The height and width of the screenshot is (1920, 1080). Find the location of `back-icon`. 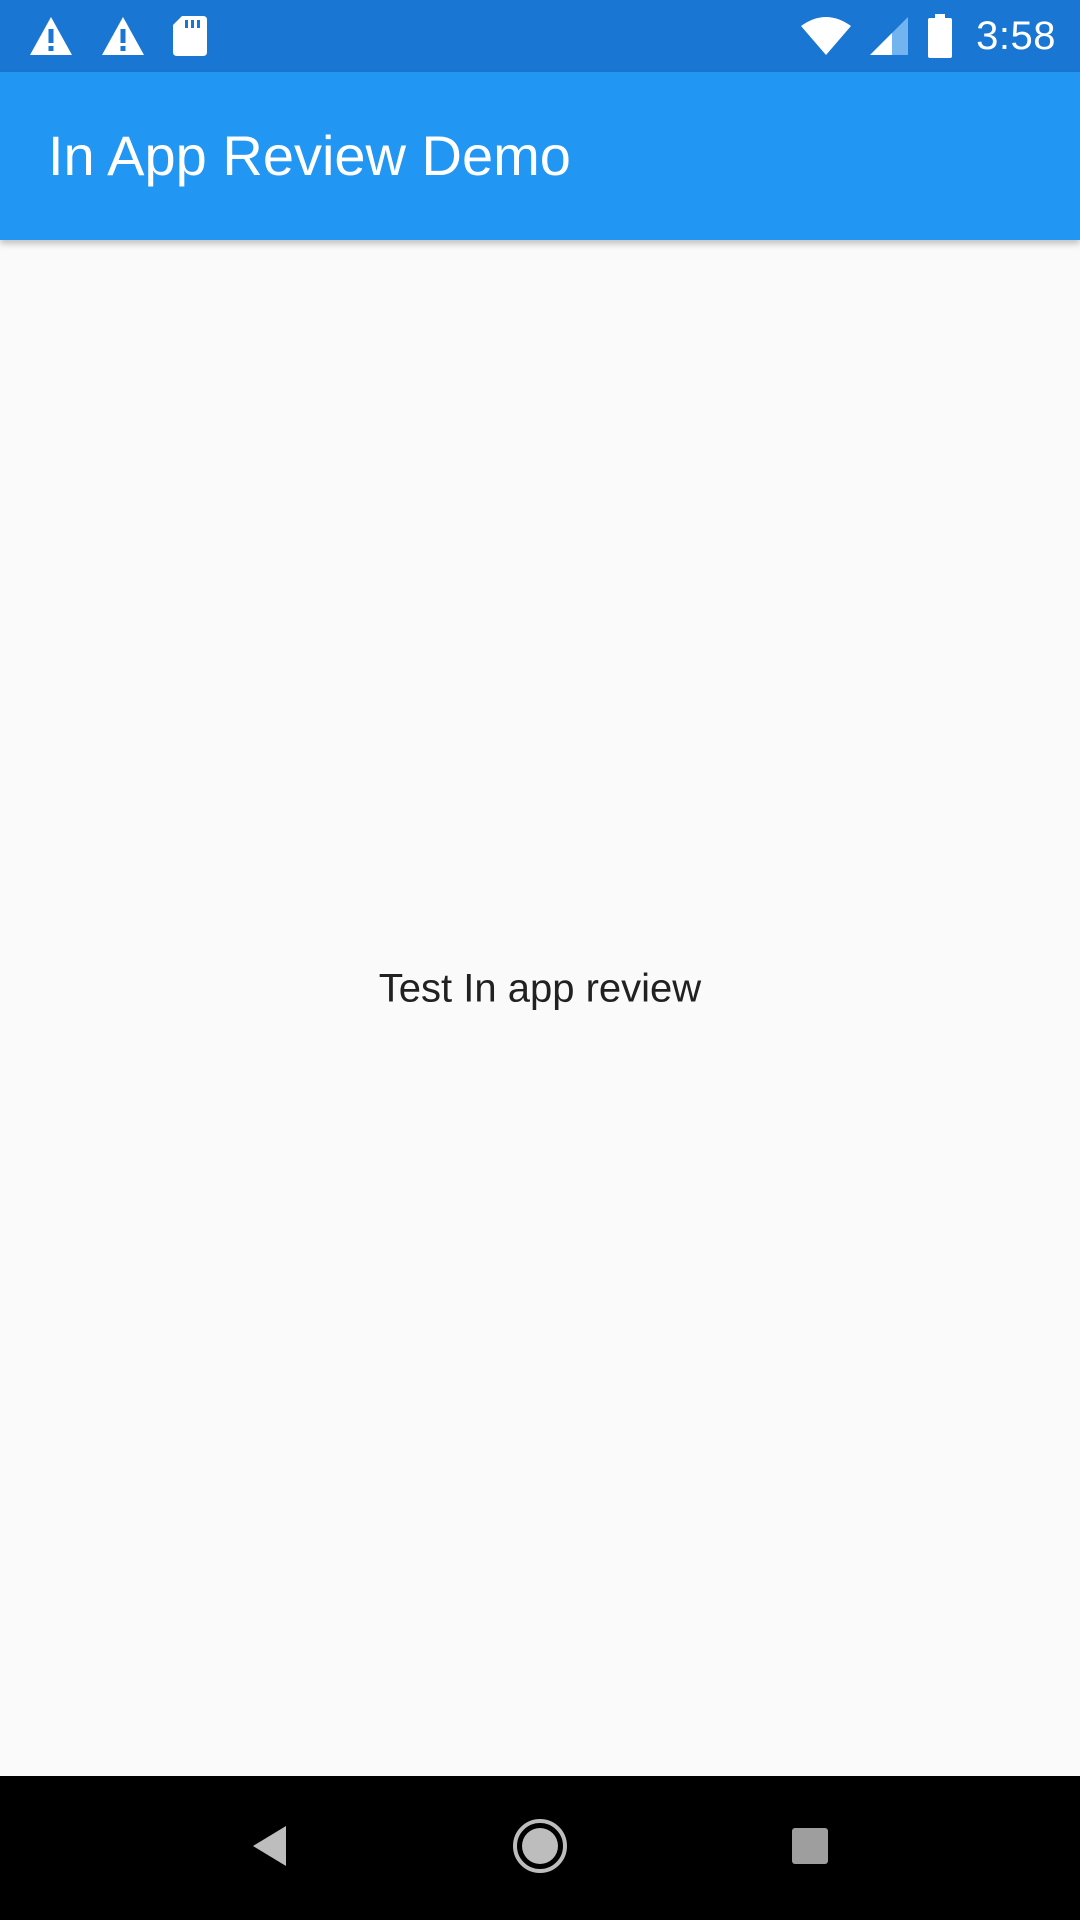

back-icon is located at coordinates (270, 1848).